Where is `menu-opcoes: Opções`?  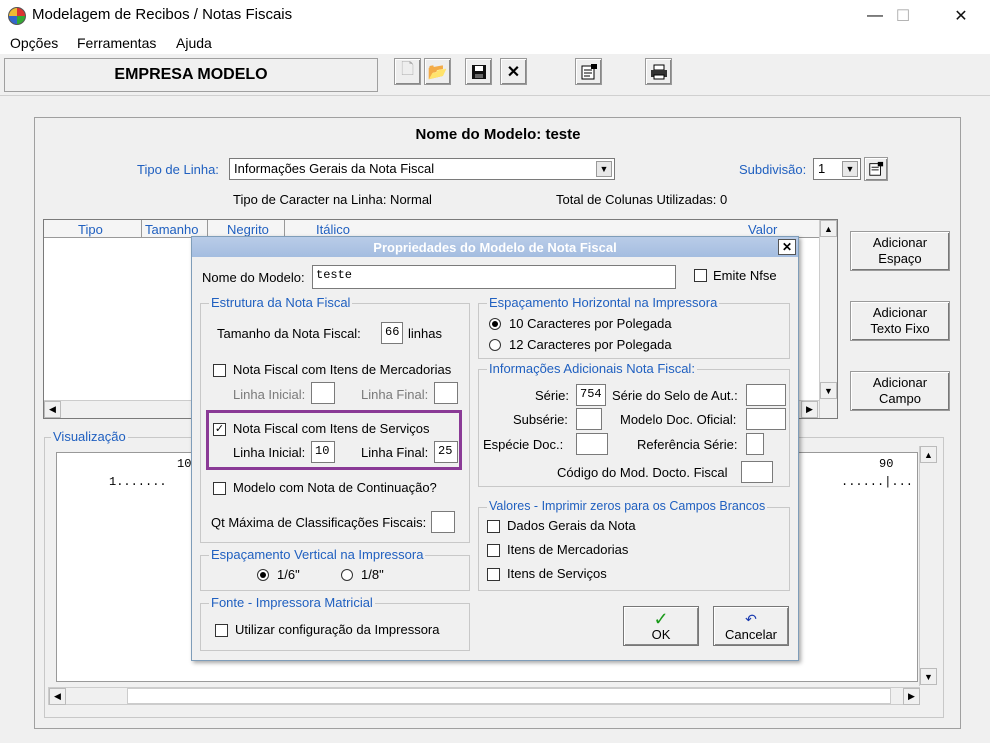
menu-opcoes: Opções is located at coordinates (34, 43).